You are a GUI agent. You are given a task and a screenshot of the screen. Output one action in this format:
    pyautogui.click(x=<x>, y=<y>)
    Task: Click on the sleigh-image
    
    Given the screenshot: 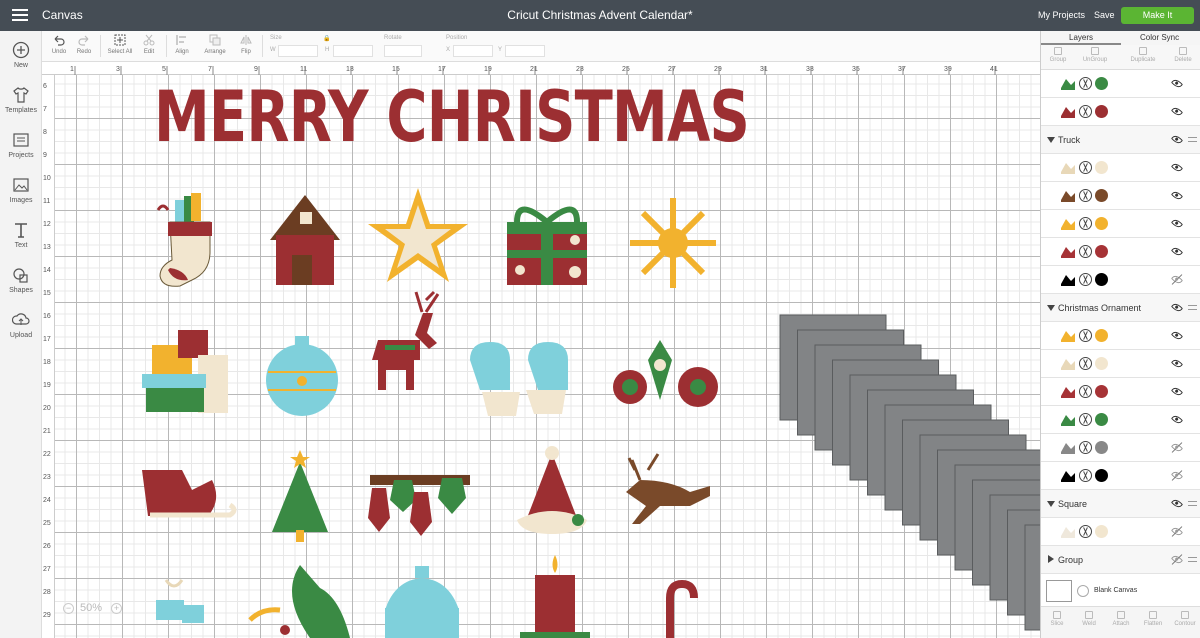 What is the action you would take?
    pyautogui.click(x=189, y=494)
    